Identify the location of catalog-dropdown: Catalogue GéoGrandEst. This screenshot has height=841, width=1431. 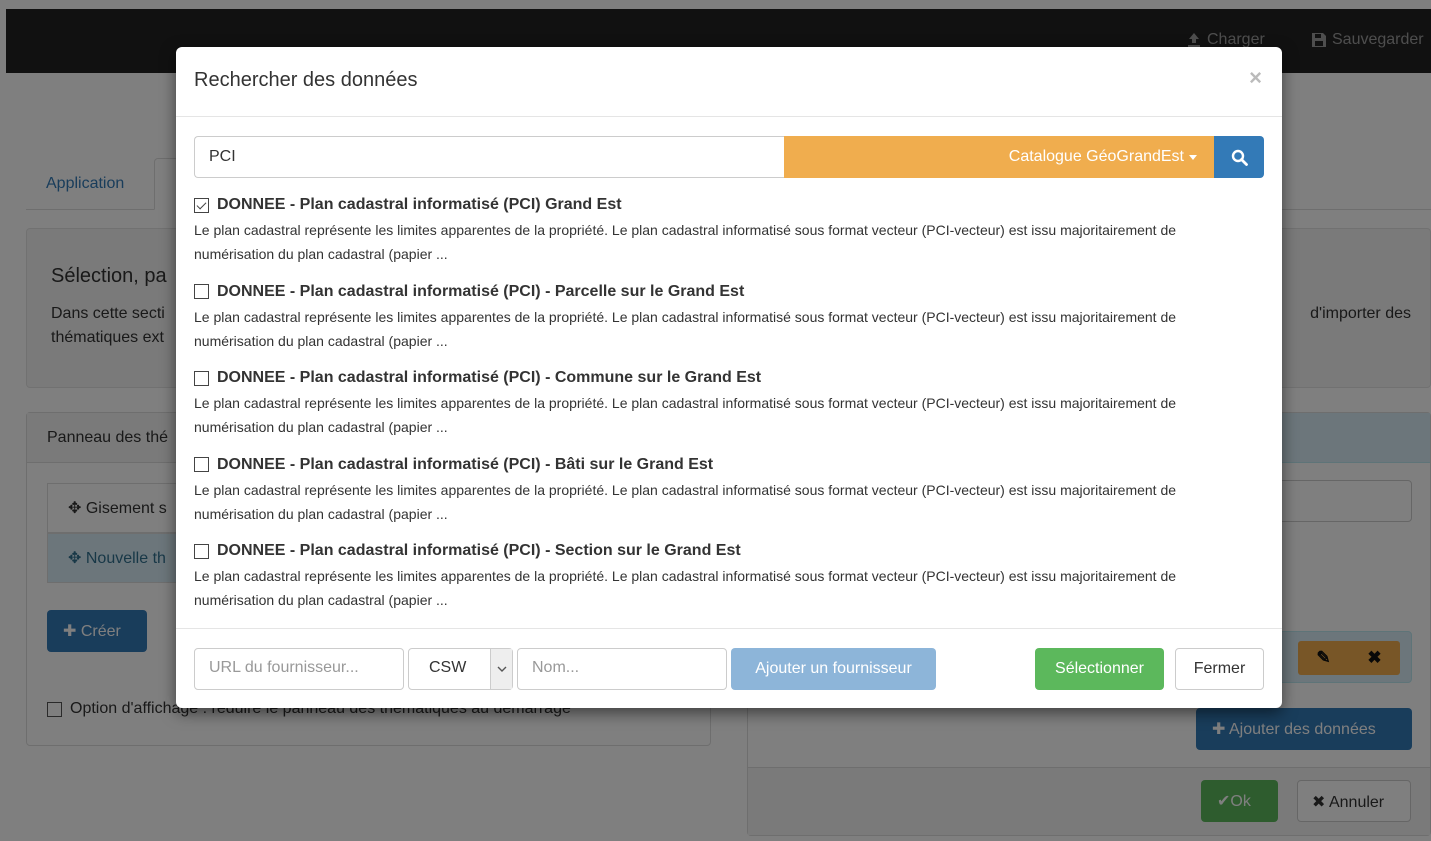
(999, 157).